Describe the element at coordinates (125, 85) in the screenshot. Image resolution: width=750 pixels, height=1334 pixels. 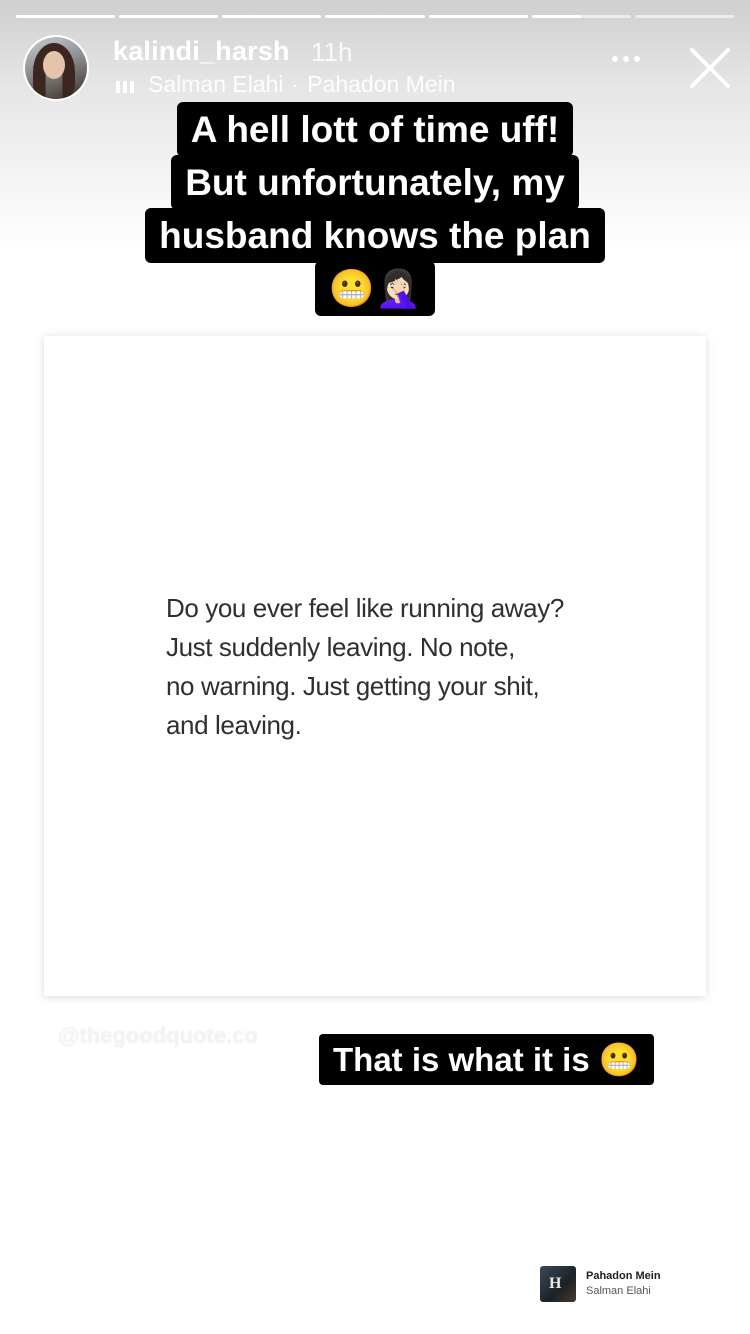
I see `music-bars-icon` at that location.